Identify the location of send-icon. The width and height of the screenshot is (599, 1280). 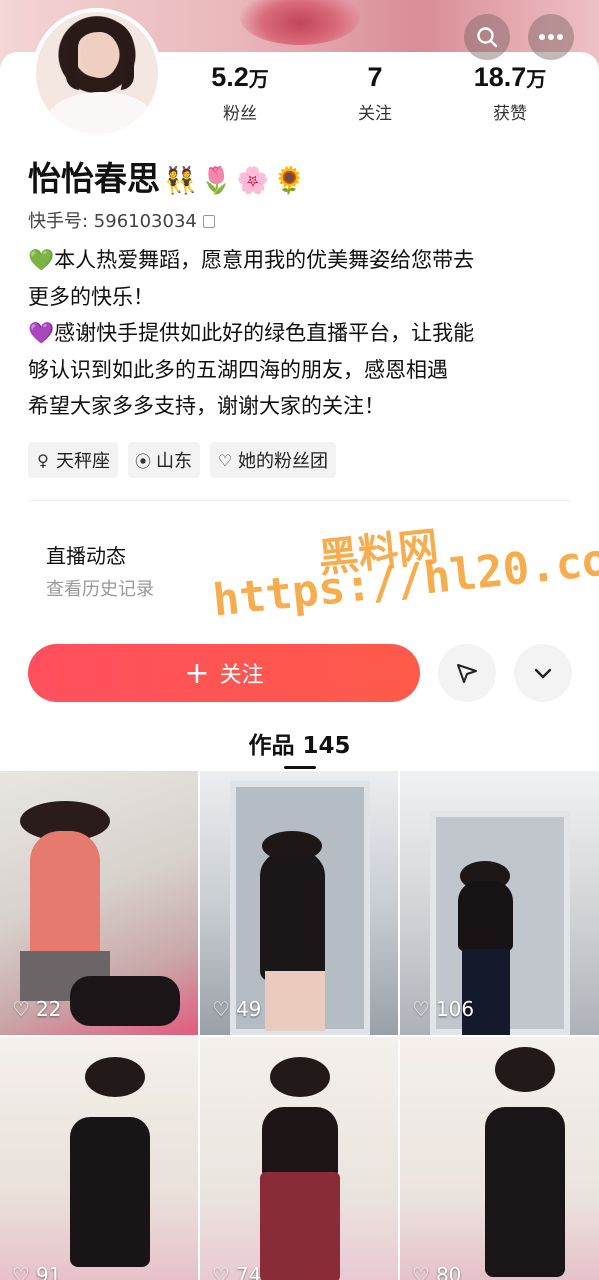
(467, 673).